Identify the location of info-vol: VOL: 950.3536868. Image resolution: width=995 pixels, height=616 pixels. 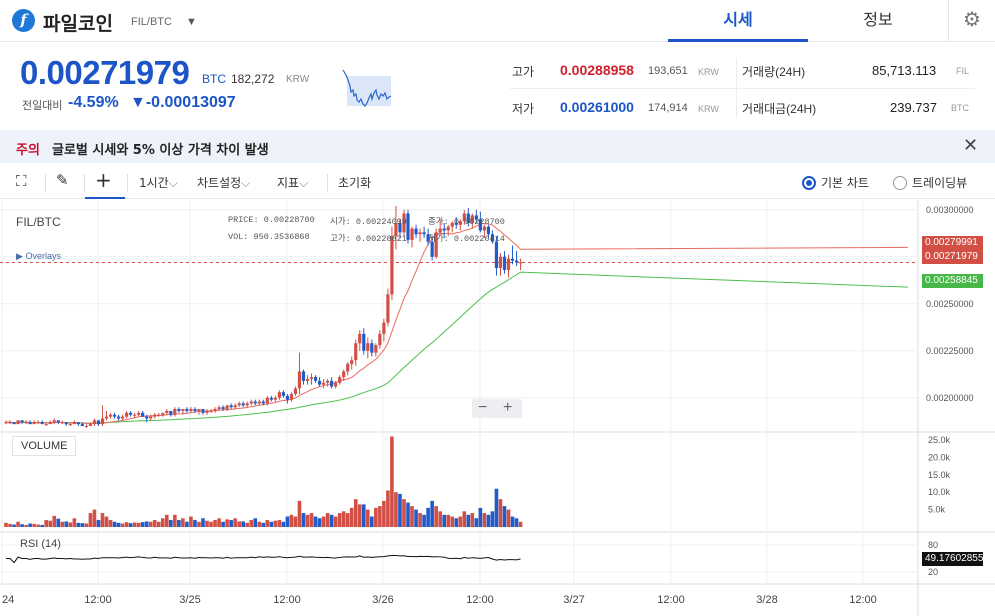
(269, 237).